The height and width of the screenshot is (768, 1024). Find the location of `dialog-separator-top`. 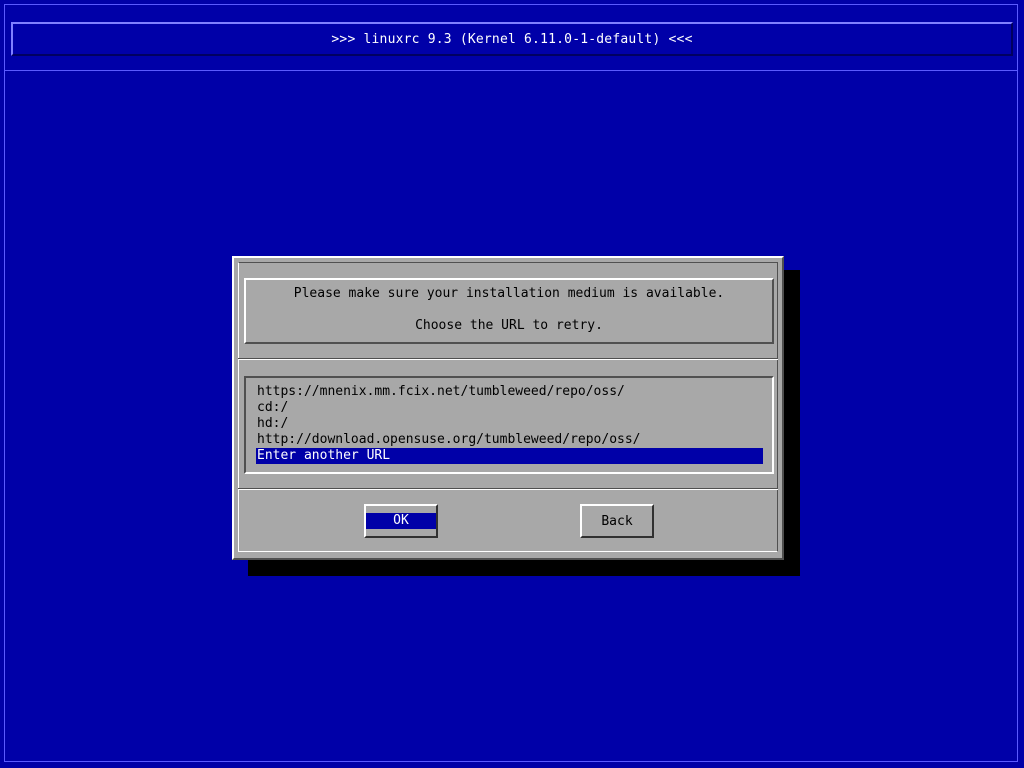

dialog-separator-top is located at coordinates (508, 359).